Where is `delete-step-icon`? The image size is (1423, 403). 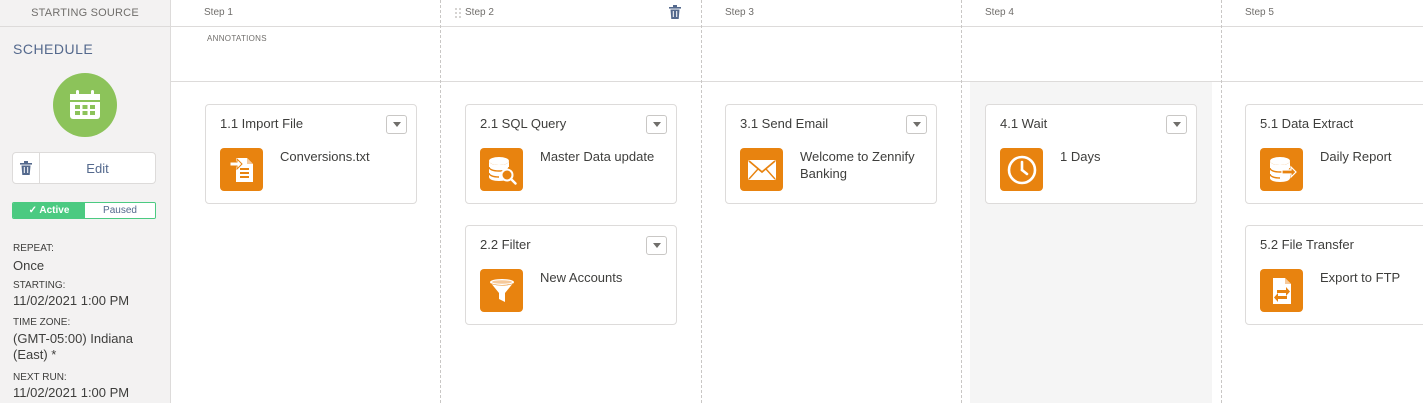 delete-step-icon is located at coordinates (675, 12).